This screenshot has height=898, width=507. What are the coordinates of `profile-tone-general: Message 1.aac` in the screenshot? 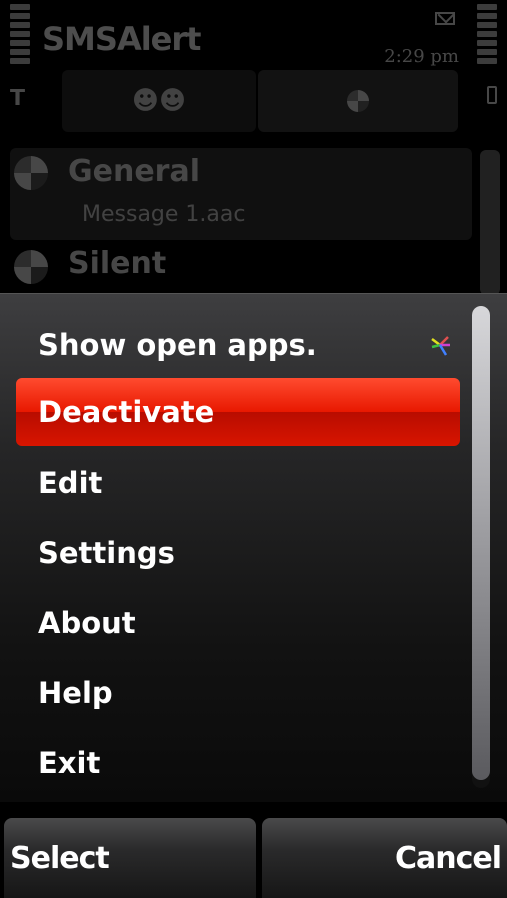 It's located at (164, 214).